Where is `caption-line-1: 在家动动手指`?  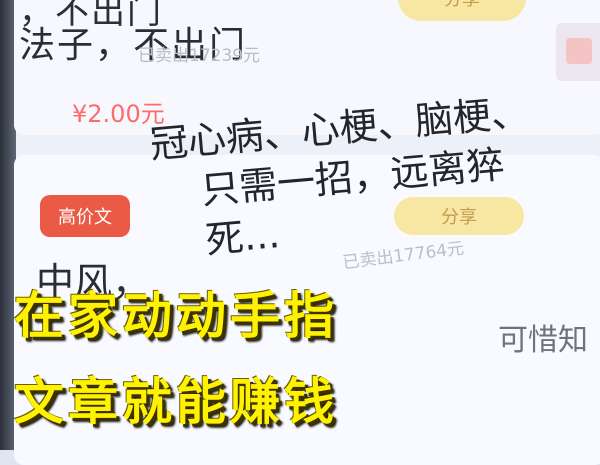
caption-line-1: 在家动动手指 is located at coordinates (176, 316).